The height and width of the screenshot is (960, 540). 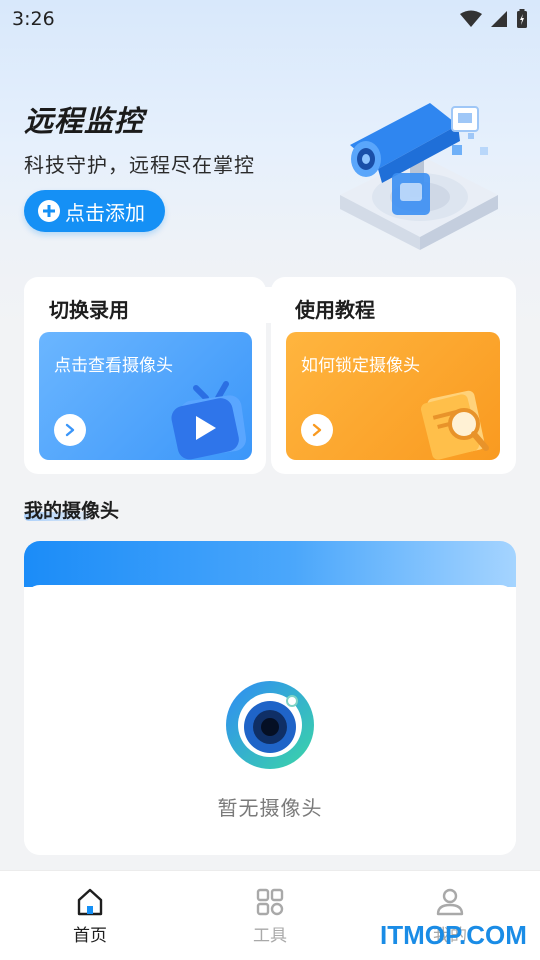 I want to click on view-camera-arrow-button, so click(x=70, y=430).